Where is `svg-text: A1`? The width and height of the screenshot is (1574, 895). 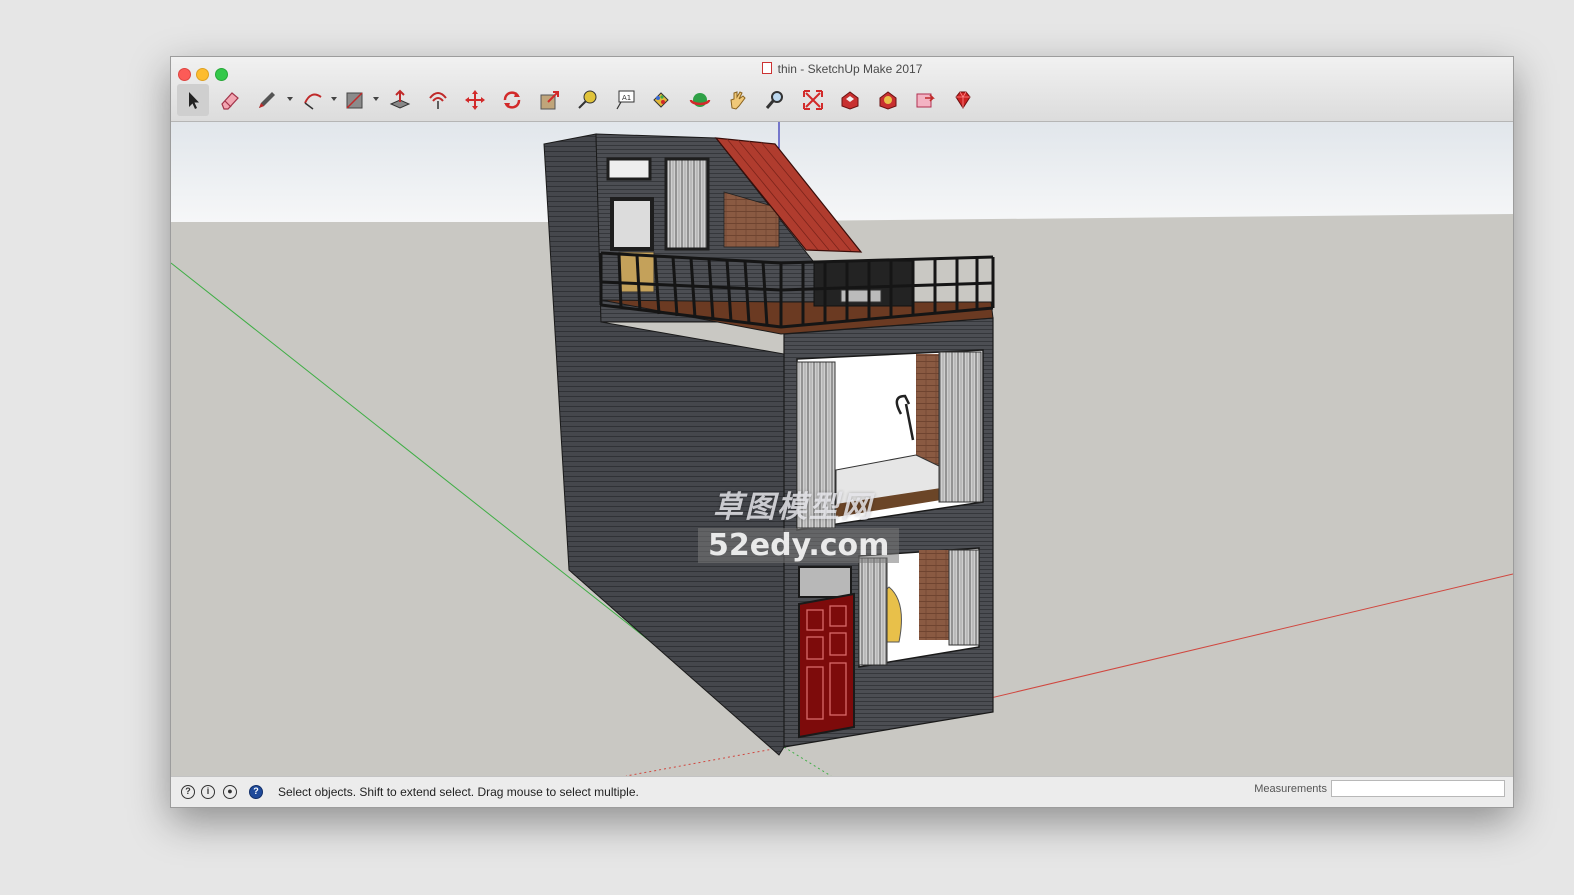
svg-text: A1 is located at coordinates (626, 98).